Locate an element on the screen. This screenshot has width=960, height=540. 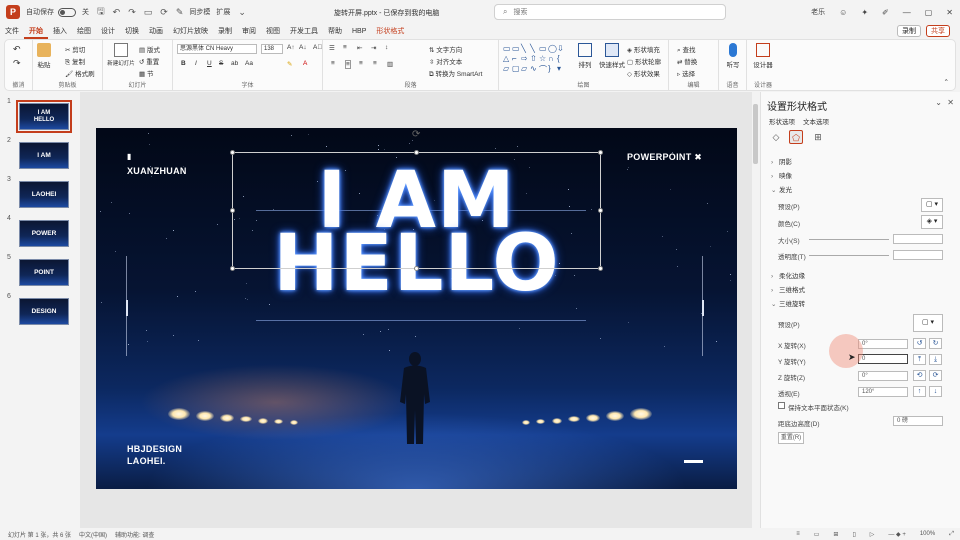
new-slide-button: 新建幻灯片 is located at coordinates (121, 55).